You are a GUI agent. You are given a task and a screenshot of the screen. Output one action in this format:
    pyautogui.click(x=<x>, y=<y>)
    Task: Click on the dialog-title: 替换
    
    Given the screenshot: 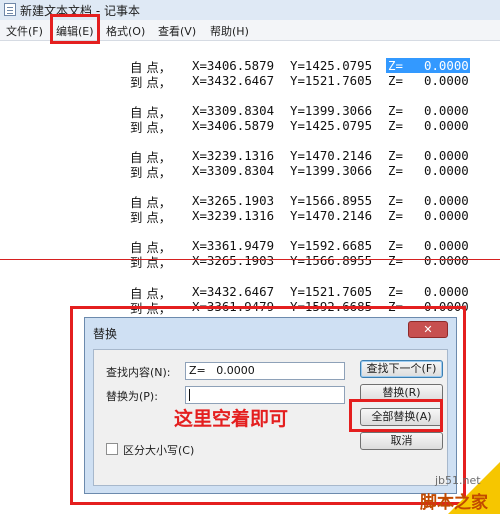 What is the action you would take?
    pyautogui.click(x=105, y=334)
    